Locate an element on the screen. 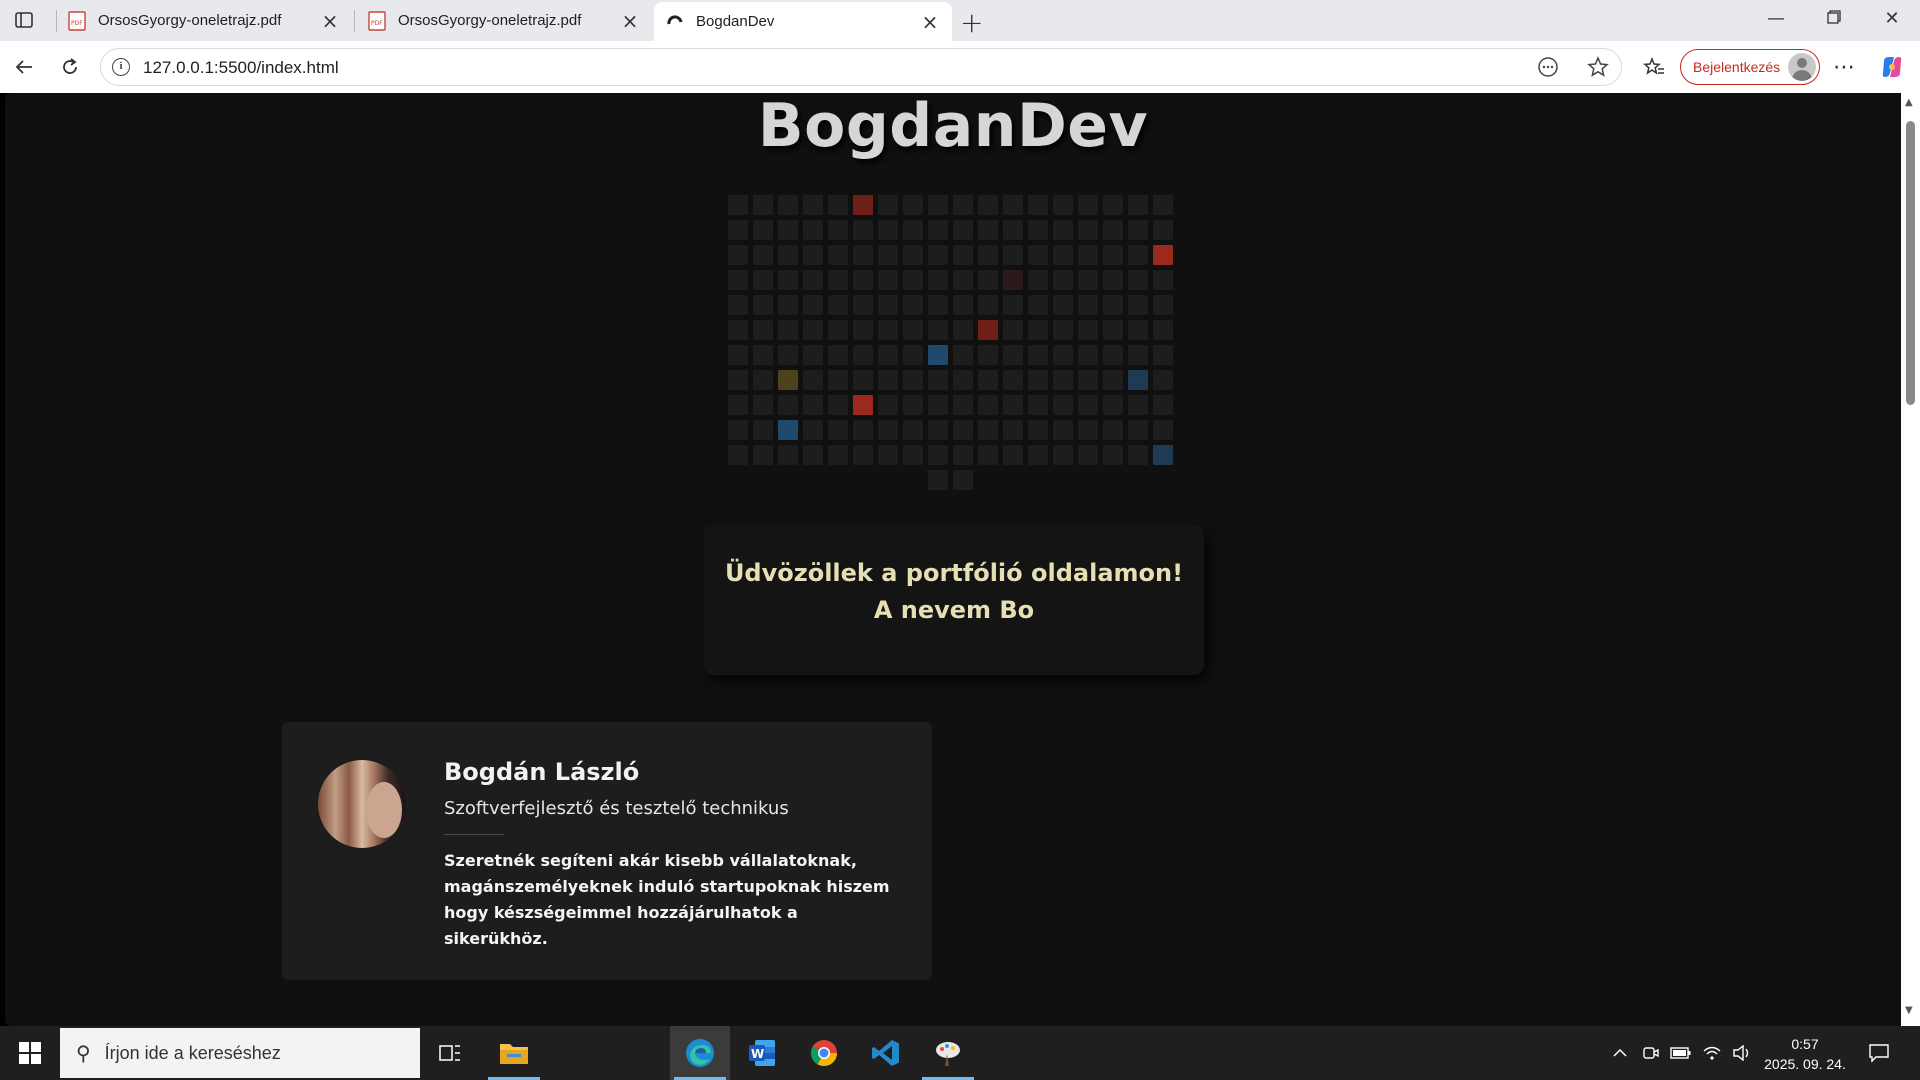 Image resolution: width=1920 pixels, height=1080 pixels. tab-pdf-2: PDF OrsosGyorgy-oneletrajz.pdf × is located at coordinates (504, 20).